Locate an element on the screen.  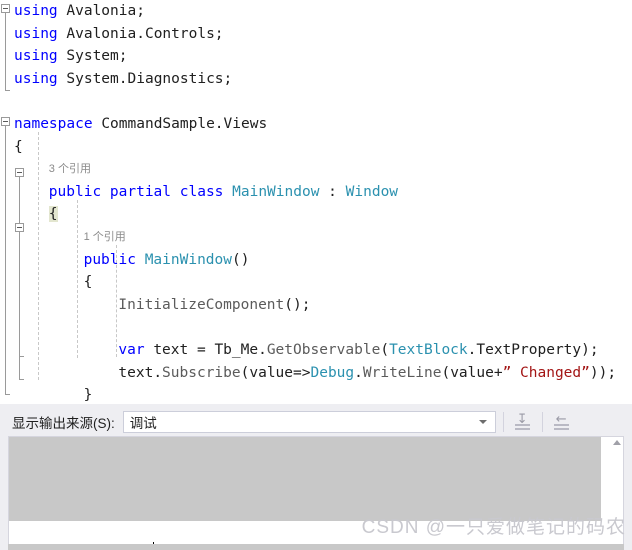
code-line: public MainWindow() is located at coordinates (316, 260).